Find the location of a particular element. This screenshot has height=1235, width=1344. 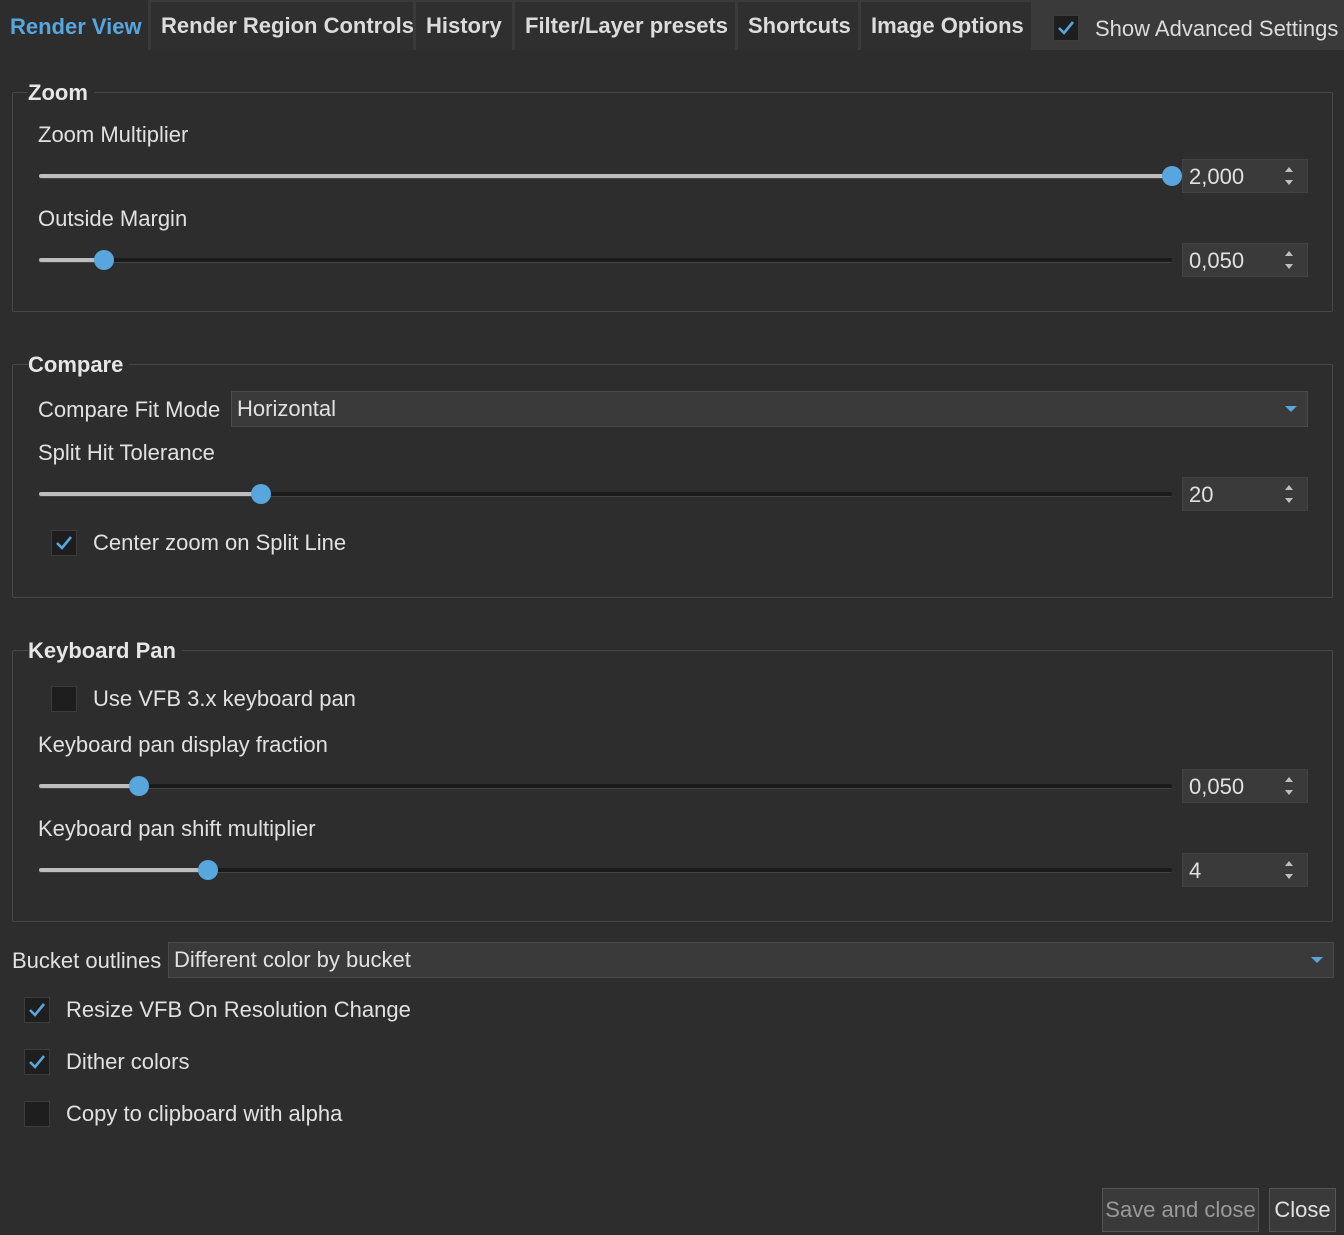

tab-label: Shortcuts is located at coordinates (799, 25).